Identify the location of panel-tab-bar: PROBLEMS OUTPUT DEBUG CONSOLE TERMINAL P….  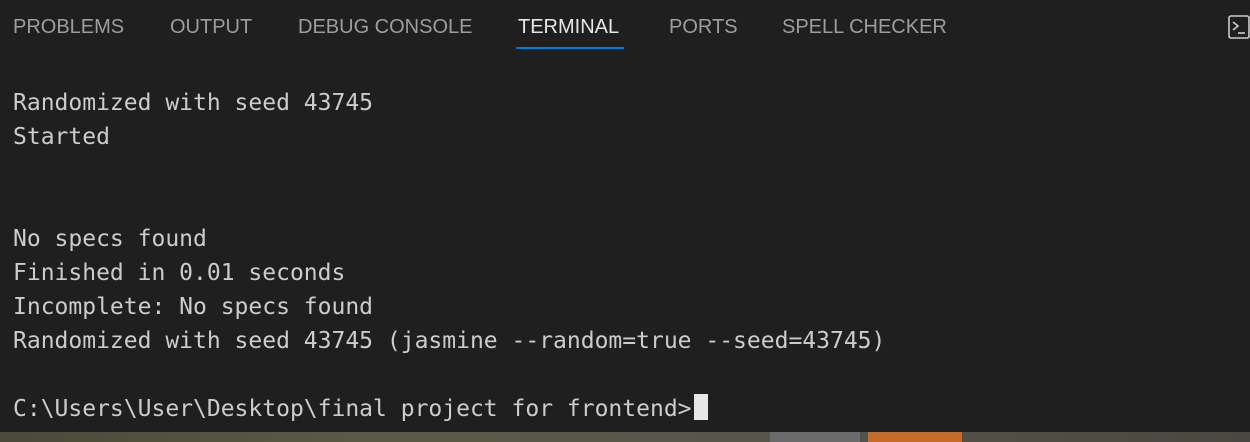
(625, 27).